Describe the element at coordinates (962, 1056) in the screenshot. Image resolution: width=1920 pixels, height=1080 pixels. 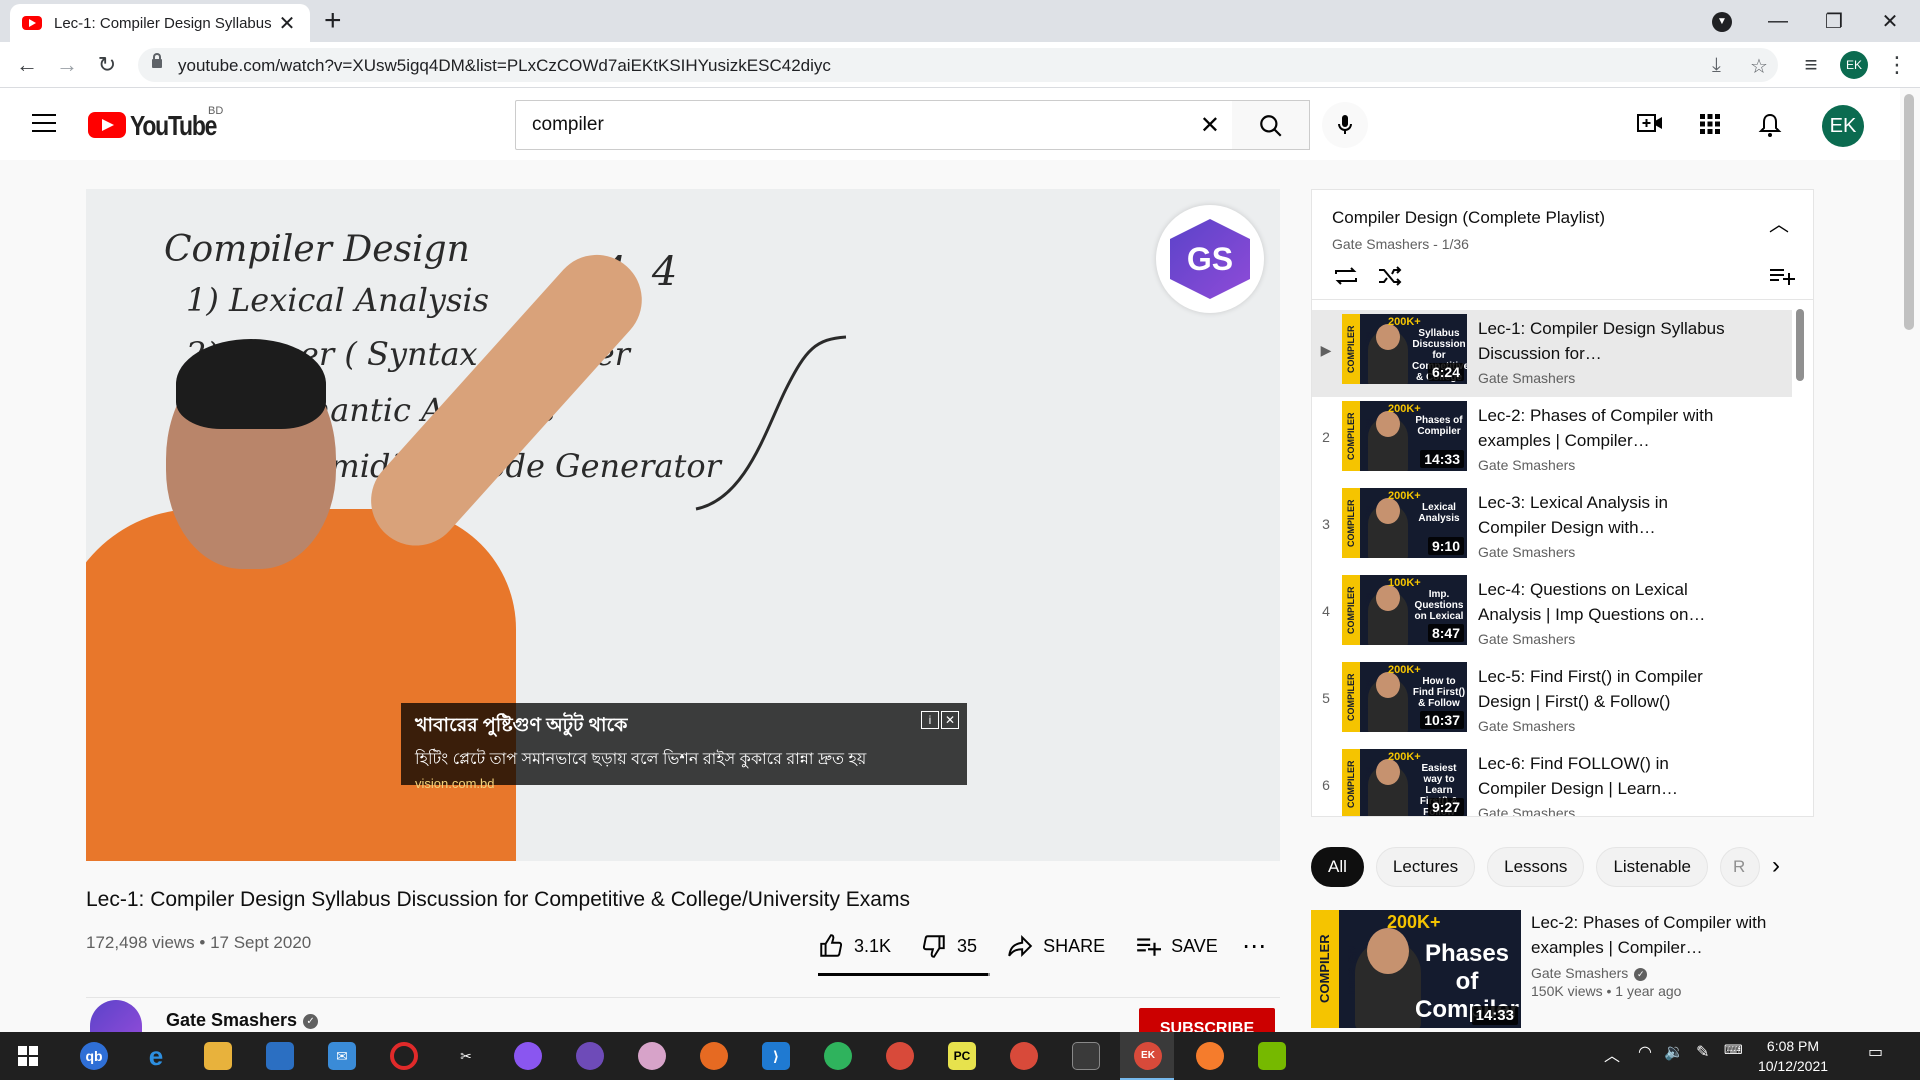
I see `pycharm-icon: PC` at that location.